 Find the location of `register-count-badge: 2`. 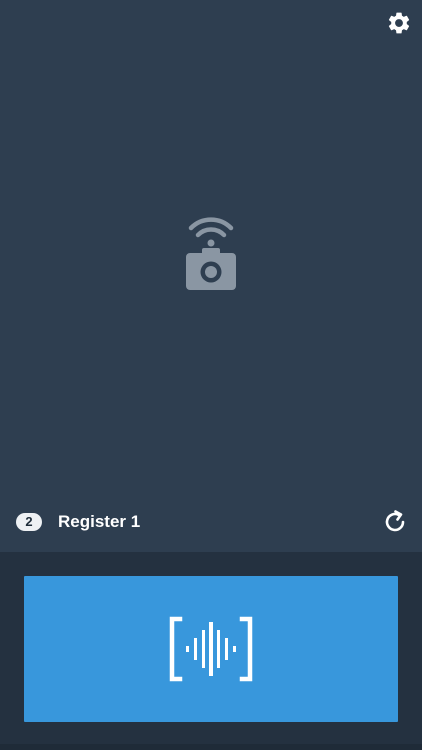

register-count-badge: 2 is located at coordinates (29, 522).